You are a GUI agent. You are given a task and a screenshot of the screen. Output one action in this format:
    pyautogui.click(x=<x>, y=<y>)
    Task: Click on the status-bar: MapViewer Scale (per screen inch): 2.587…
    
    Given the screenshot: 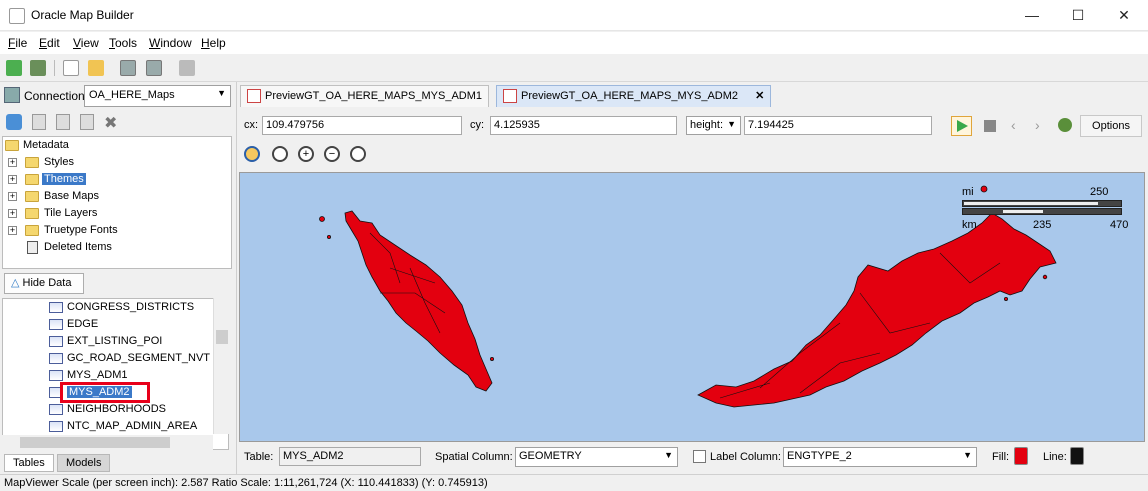 What is the action you would take?
    pyautogui.click(x=574, y=482)
    